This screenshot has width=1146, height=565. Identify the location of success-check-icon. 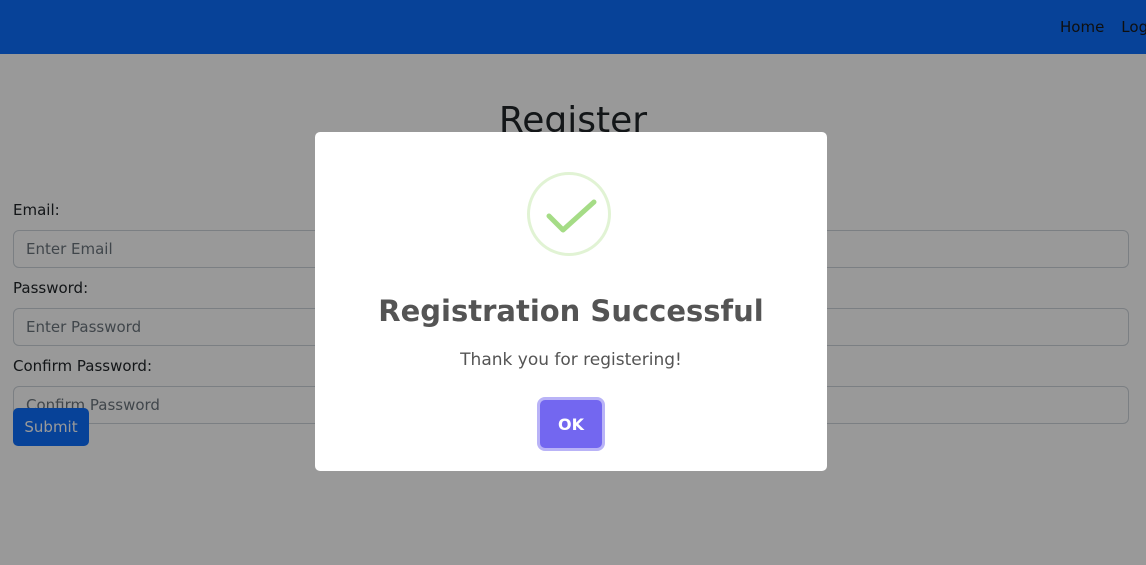
(569, 214).